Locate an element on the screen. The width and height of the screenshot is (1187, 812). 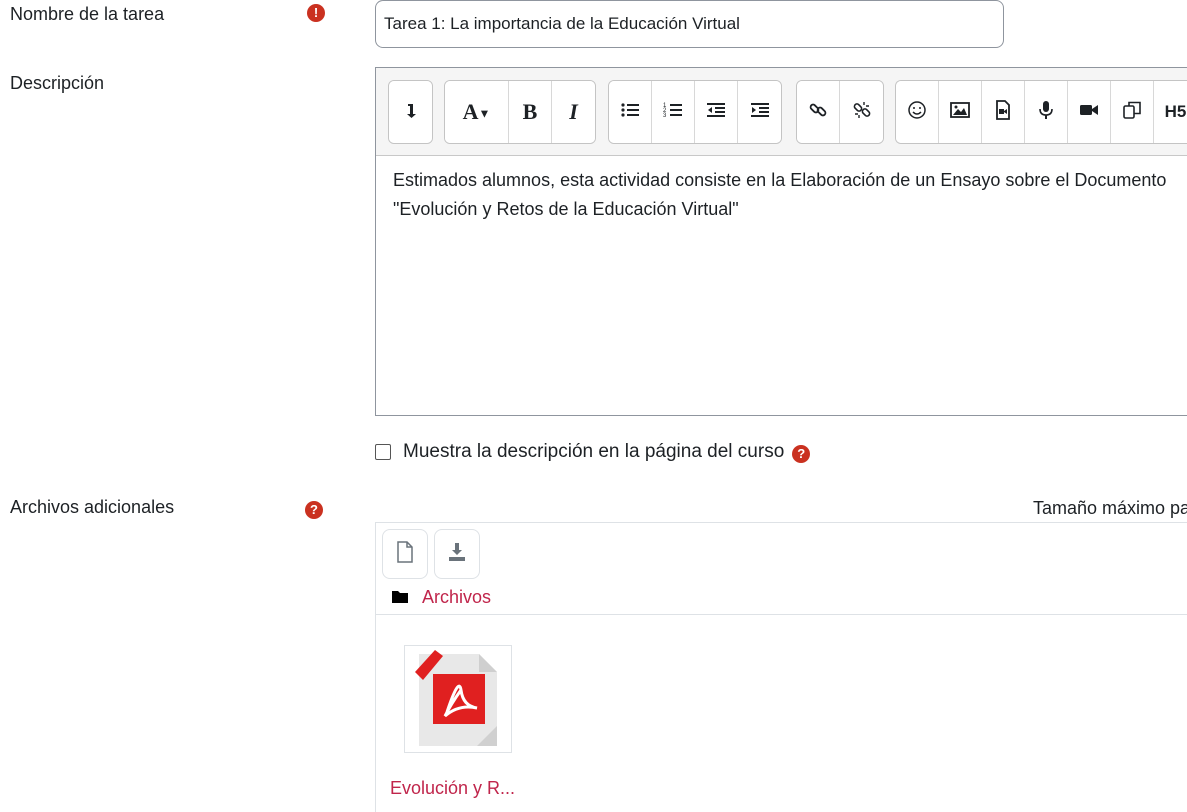
outdent-button is located at coordinates (716, 112).